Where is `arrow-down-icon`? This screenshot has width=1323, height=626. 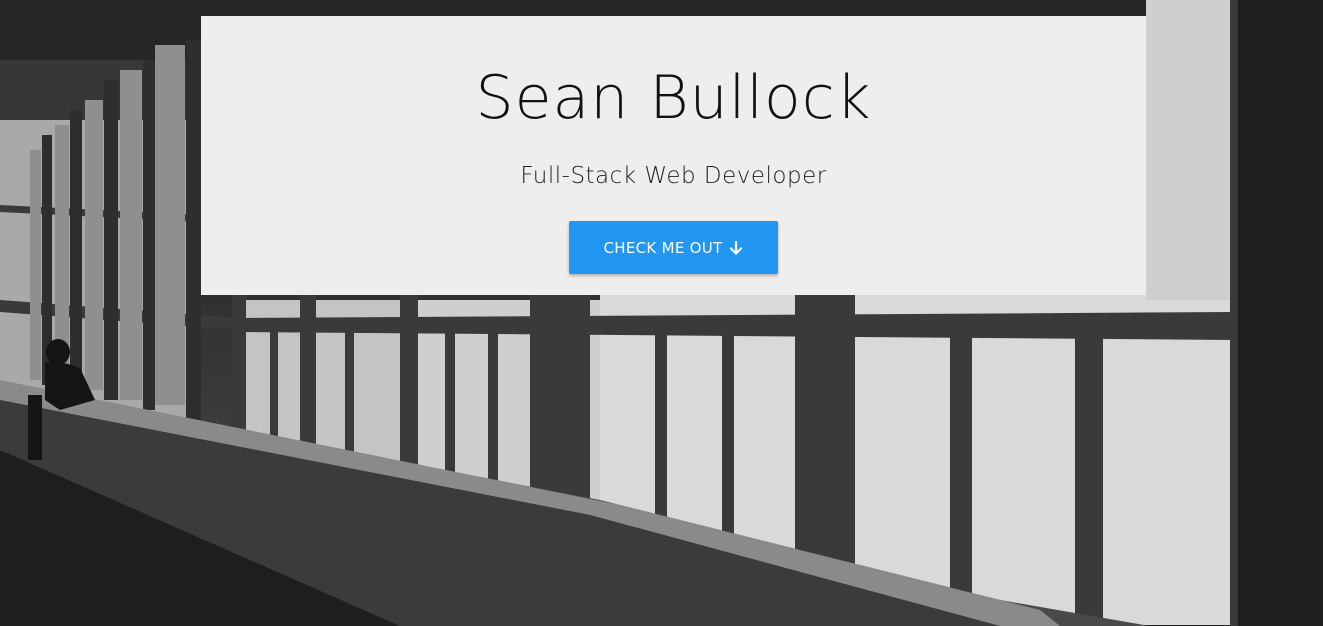
arrow-down-icon is located at coordinates (735, 247).